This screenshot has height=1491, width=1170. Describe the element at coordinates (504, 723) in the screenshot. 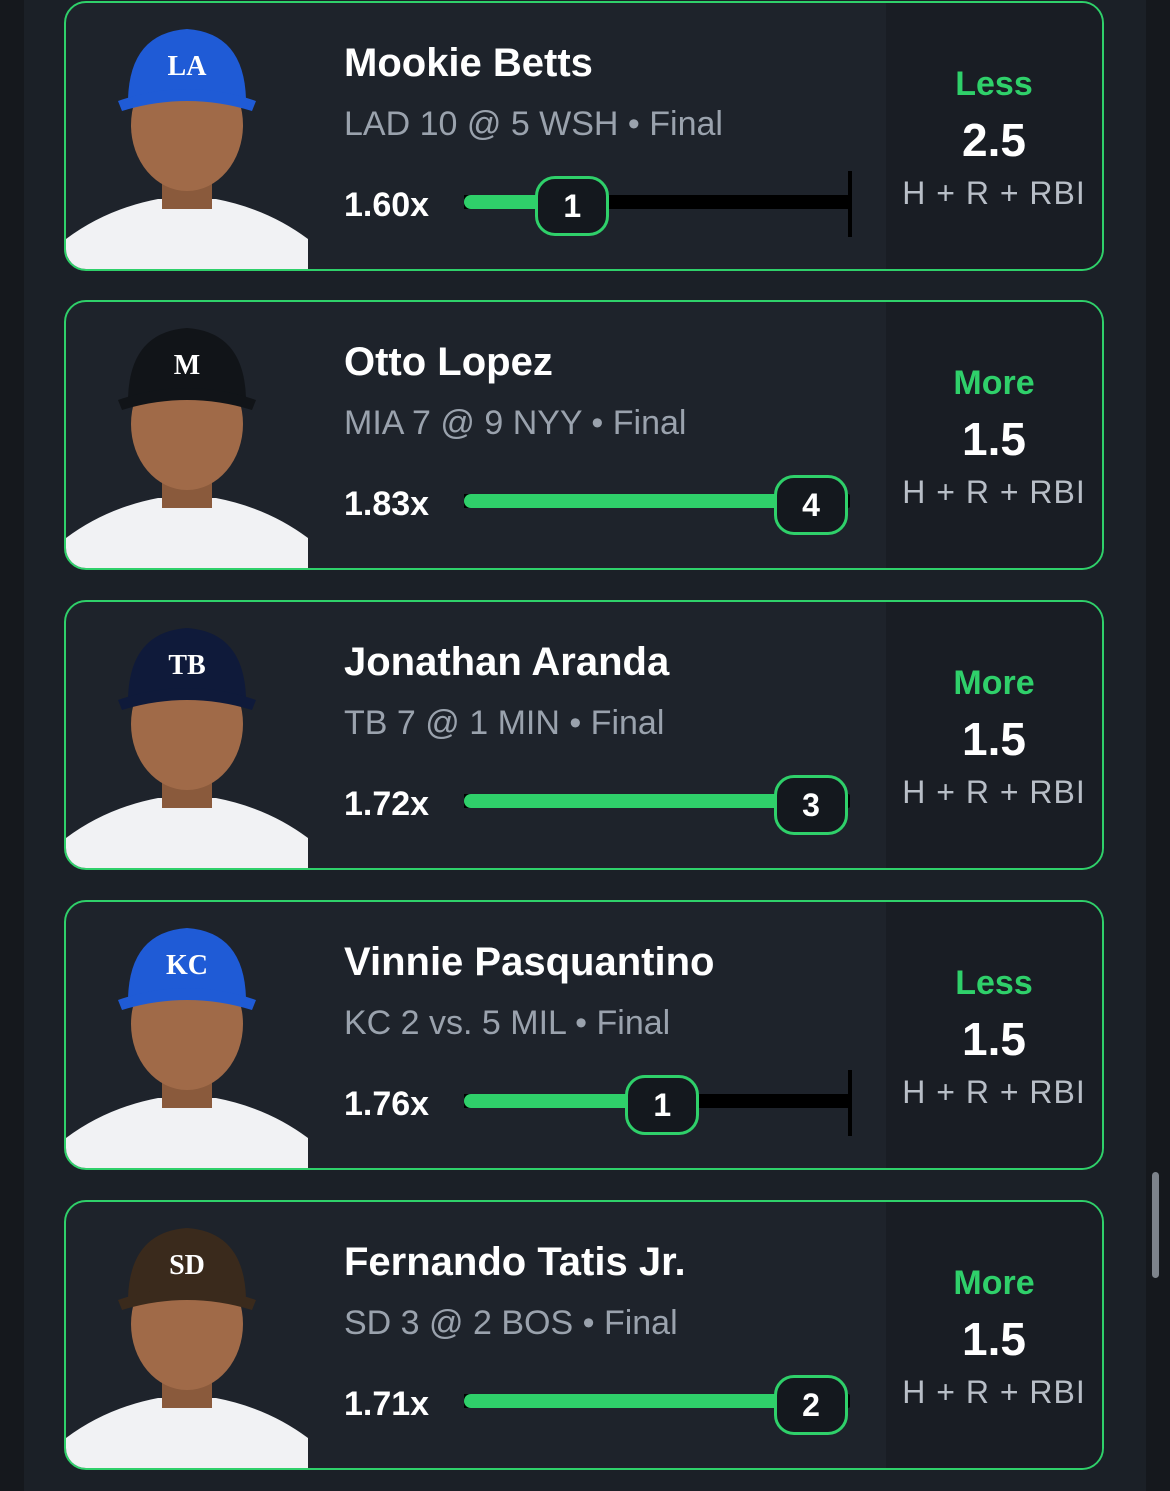

I see `game-score: TB 7 @ 1 MIN • Final` at that location.